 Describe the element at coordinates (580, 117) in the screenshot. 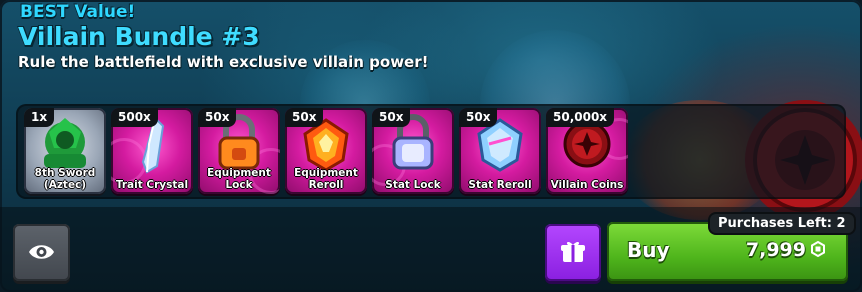

I see `item-quantity: 50,000x` at that location.